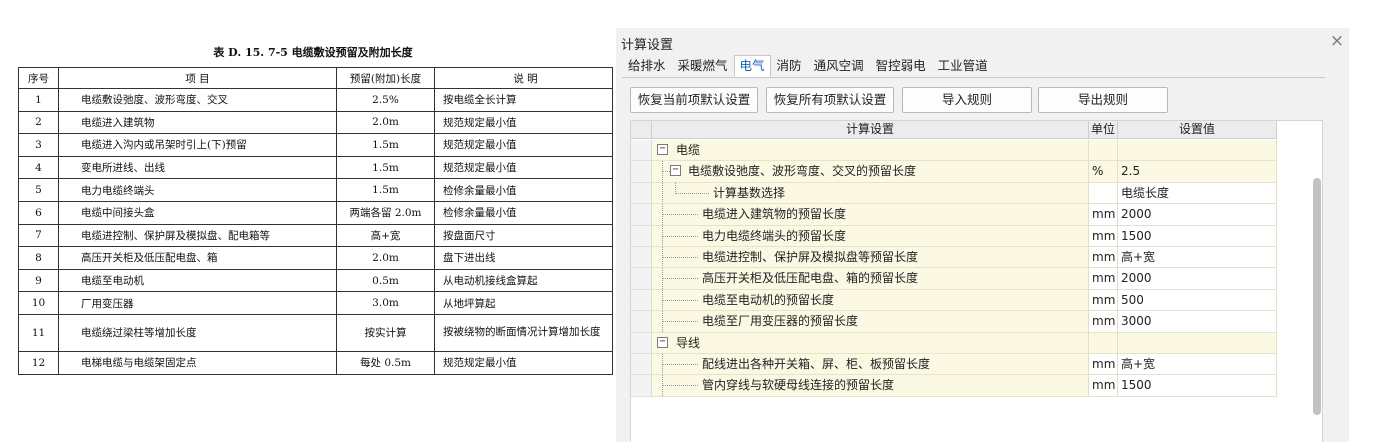 The height and width of the screenshot is (442, 1373). Describe the element at coordinates (749, 192) in the screenshot. I see `setting-name: 计算基数选择` at that location.